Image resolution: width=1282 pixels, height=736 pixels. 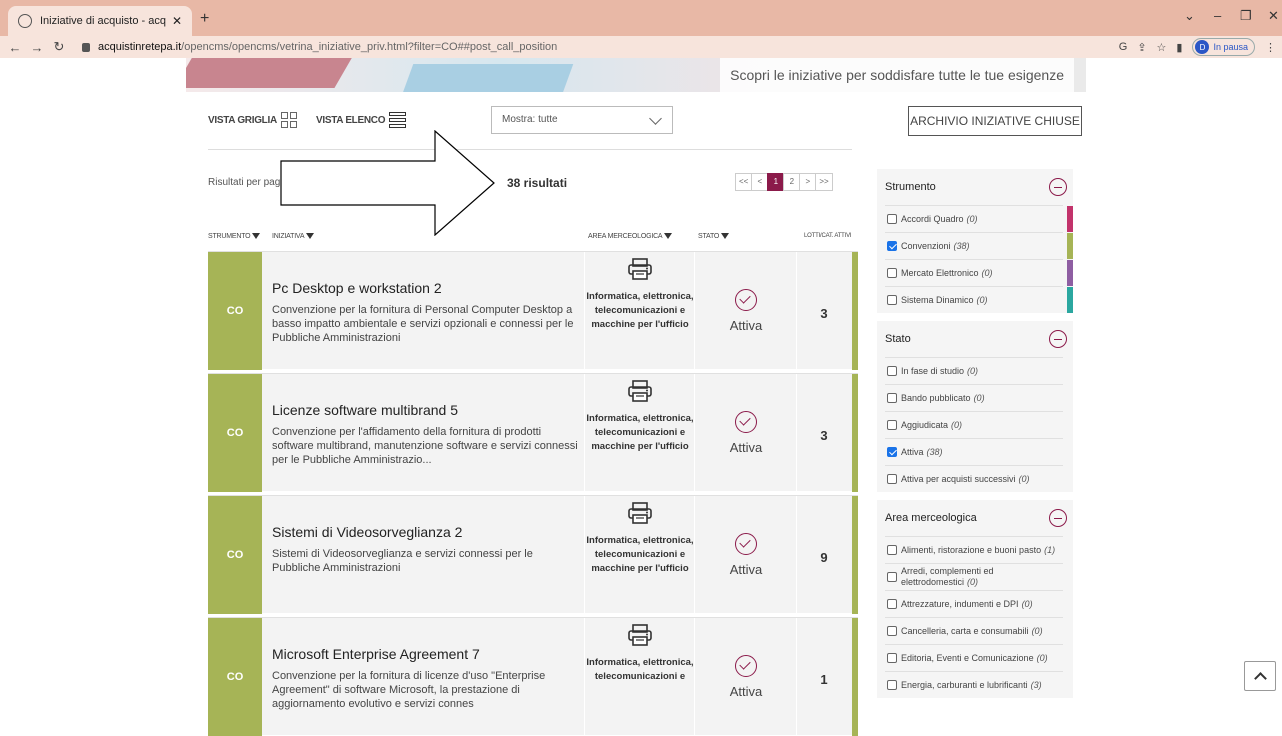 I want to click on menu-dots-icon: ⋮, so click(x=1270, y=47).